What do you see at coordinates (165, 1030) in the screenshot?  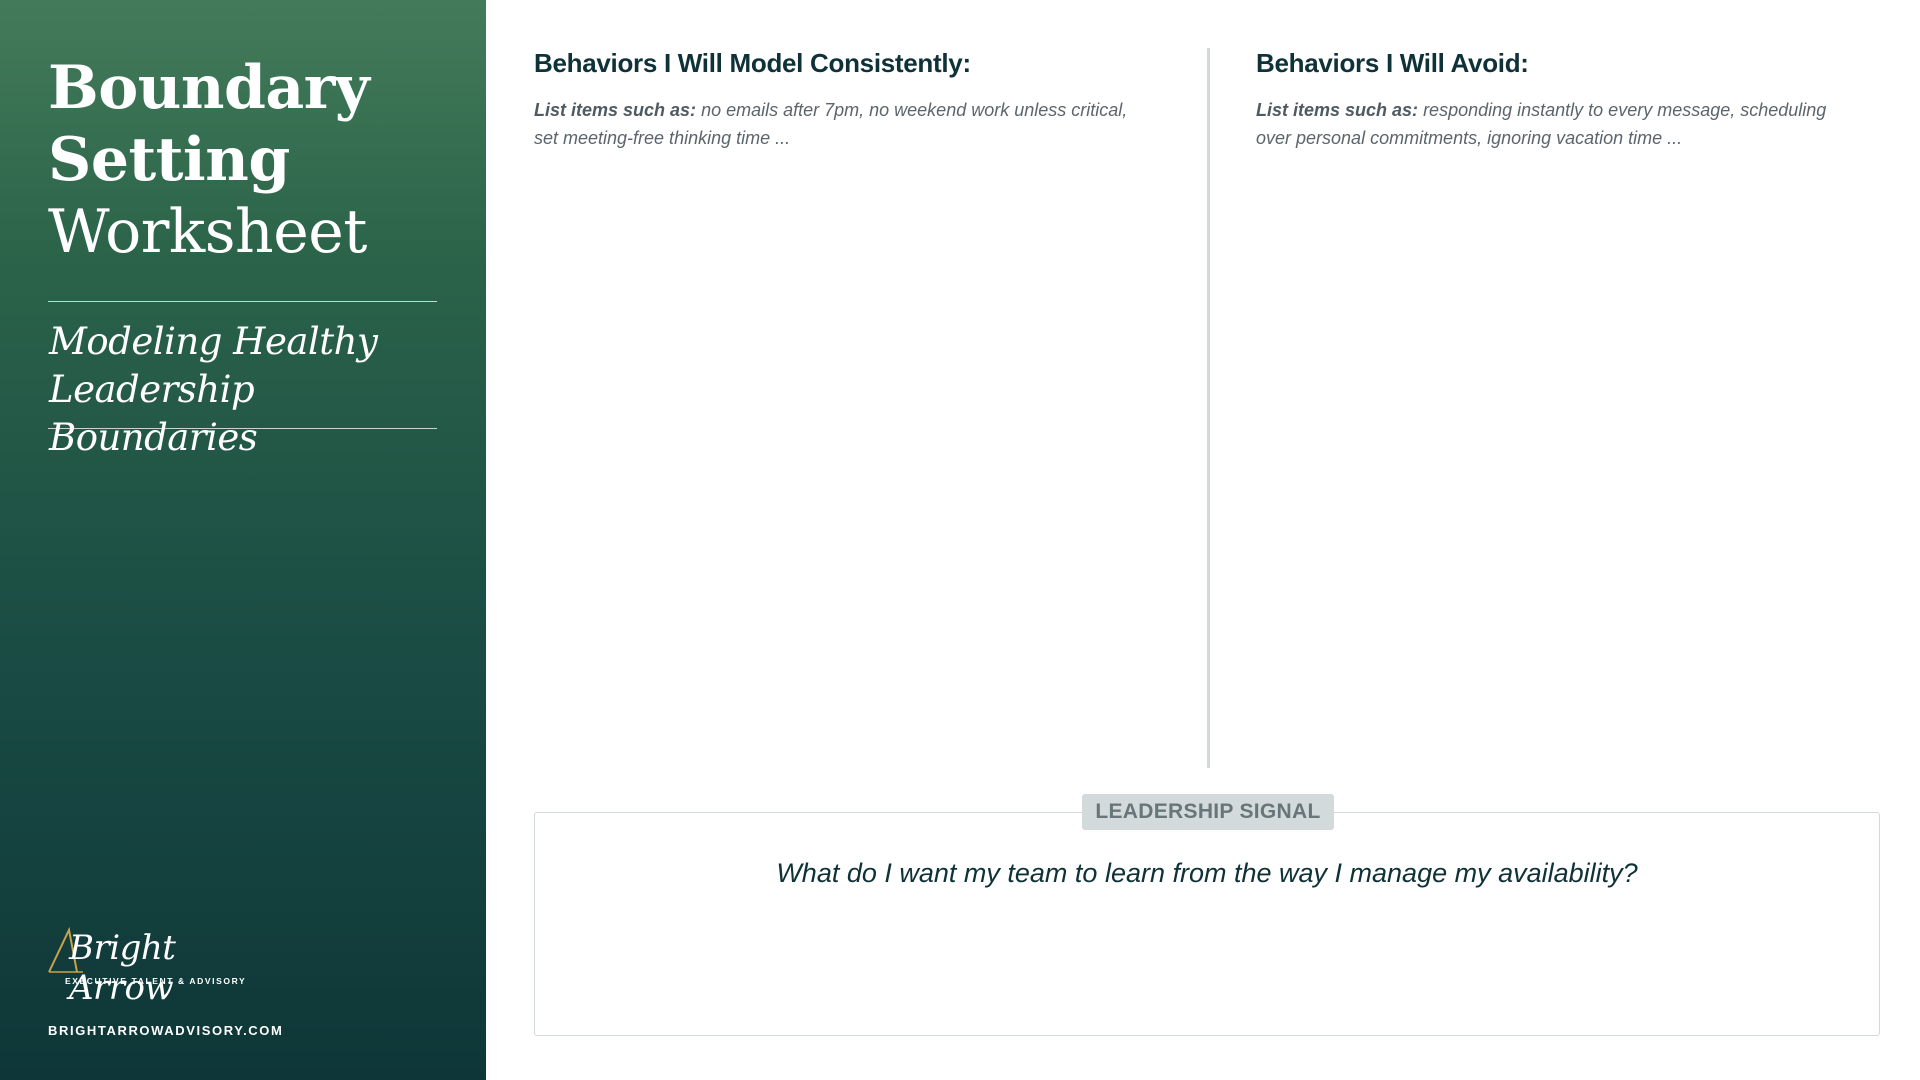 I see `website-link: BRIGHTARROWADVISORY.COM` at bounding box center [165, 1030].